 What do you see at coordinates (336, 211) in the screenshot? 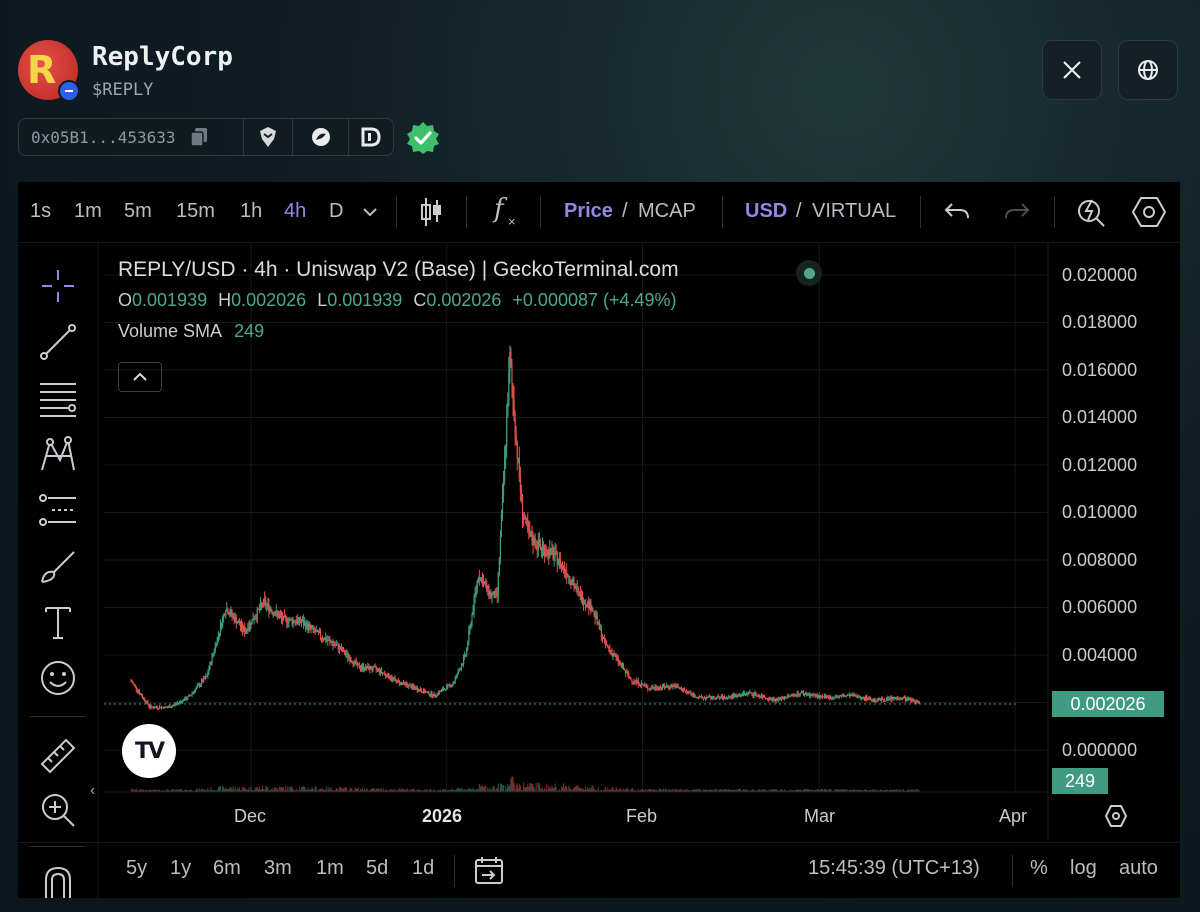
I see `interval-d: D` at bounding box center [336, 211].